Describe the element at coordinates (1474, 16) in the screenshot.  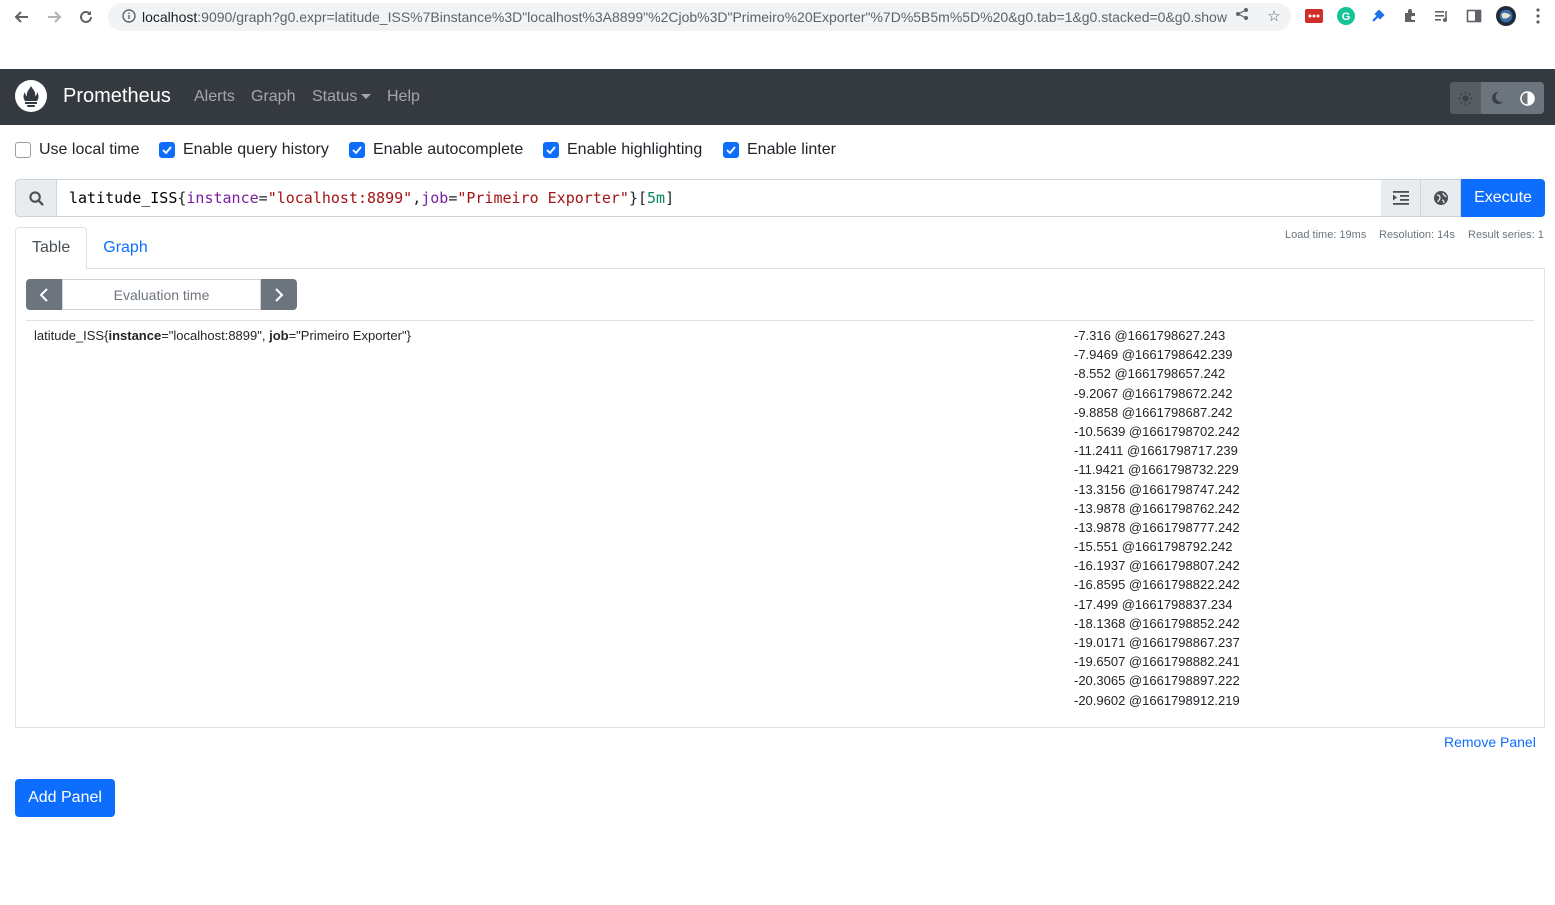
I see `side-panel-icon` at that location.